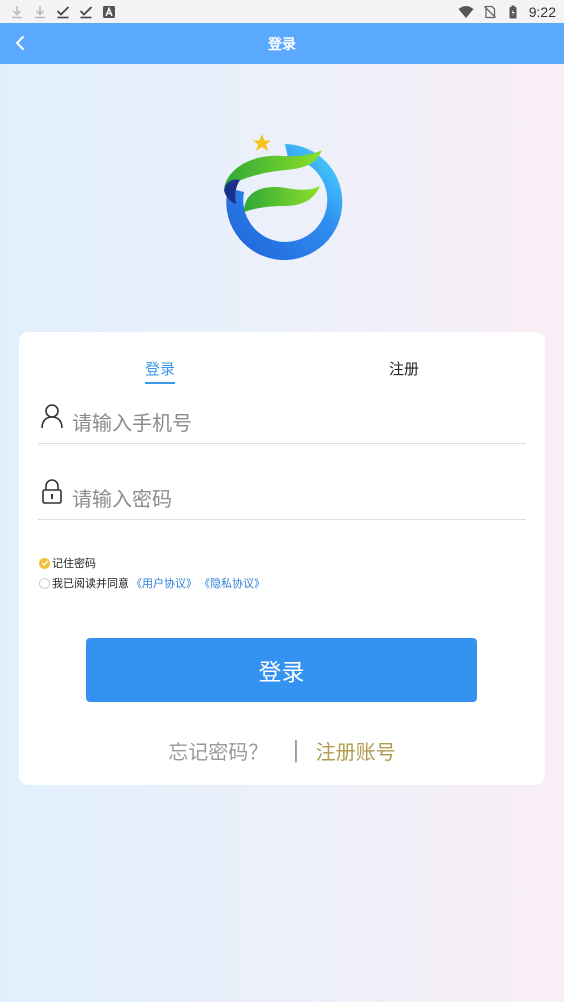  I want to click on lock-icon, so click(52, 491).